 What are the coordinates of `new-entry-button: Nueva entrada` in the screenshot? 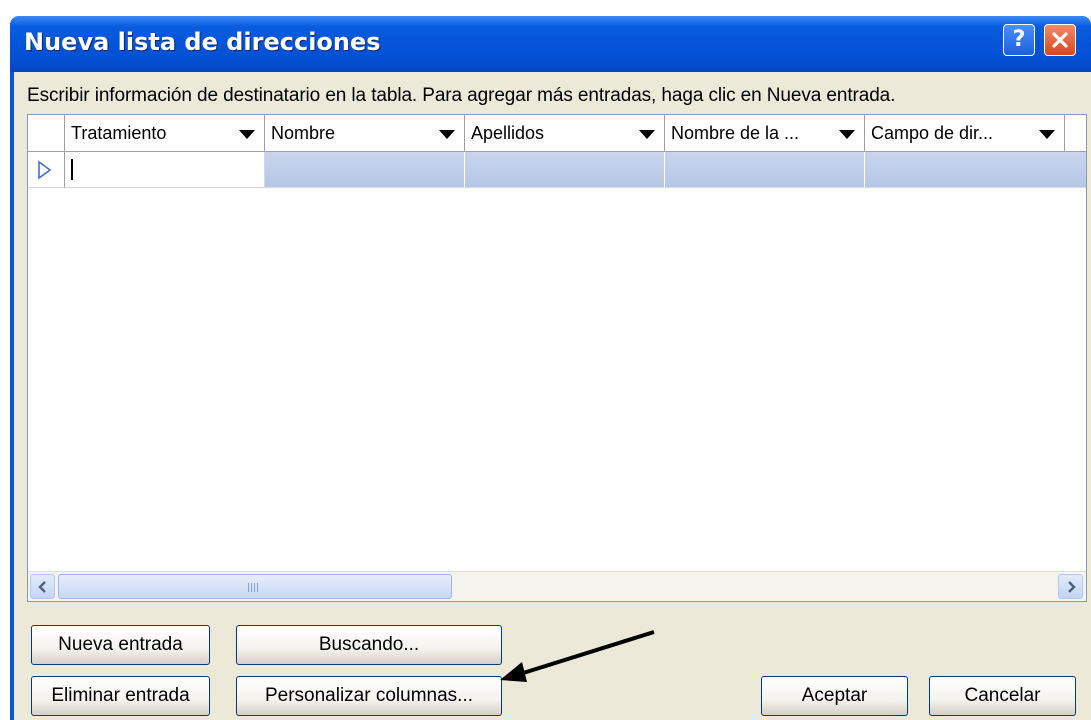 It's located at (120, 645).